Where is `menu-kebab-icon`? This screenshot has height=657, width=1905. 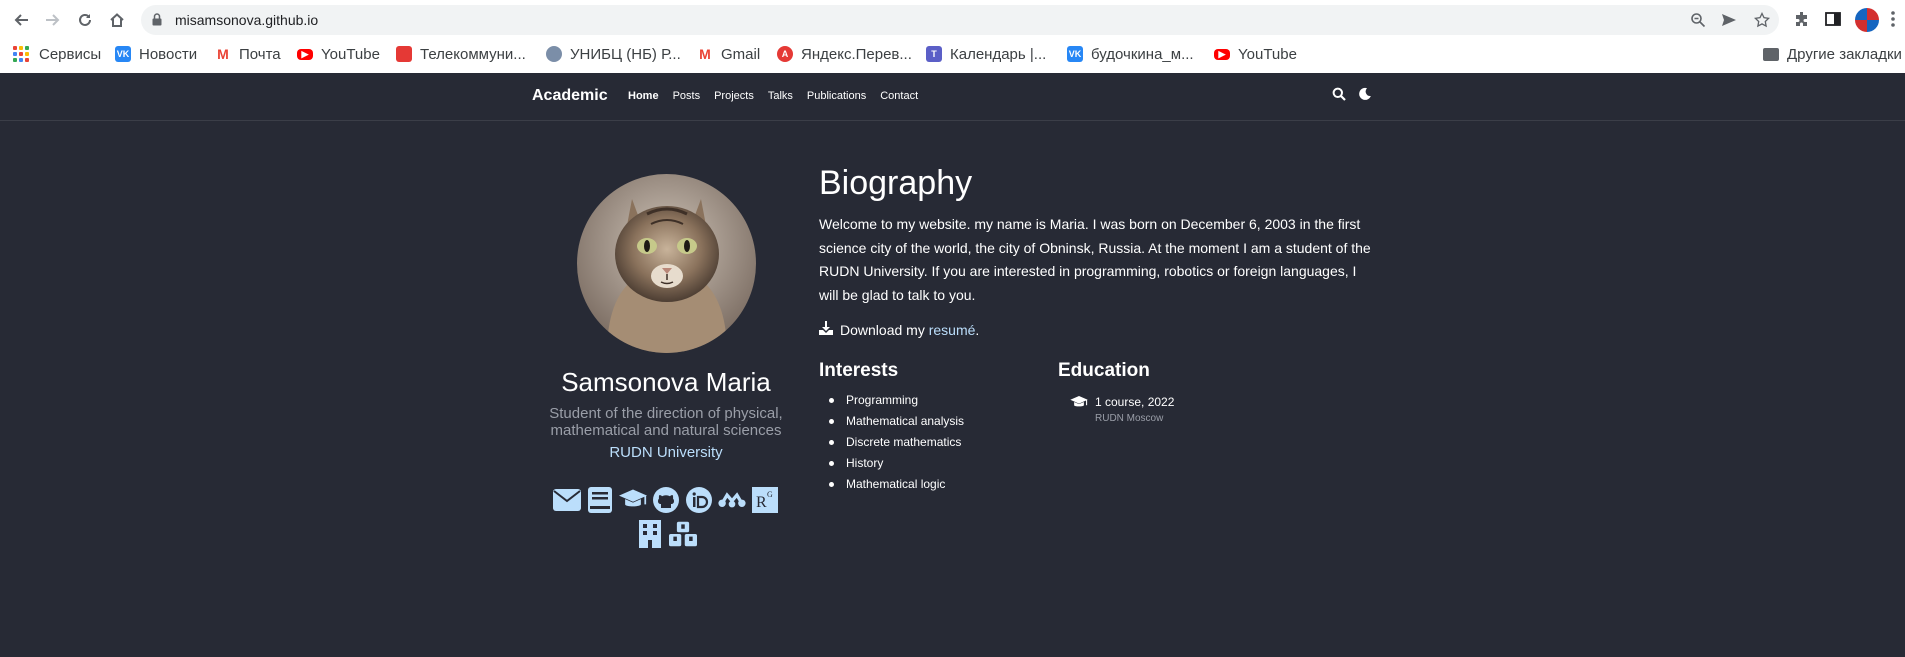 menu-kebab-icon is located at coordinates (1895, 20).